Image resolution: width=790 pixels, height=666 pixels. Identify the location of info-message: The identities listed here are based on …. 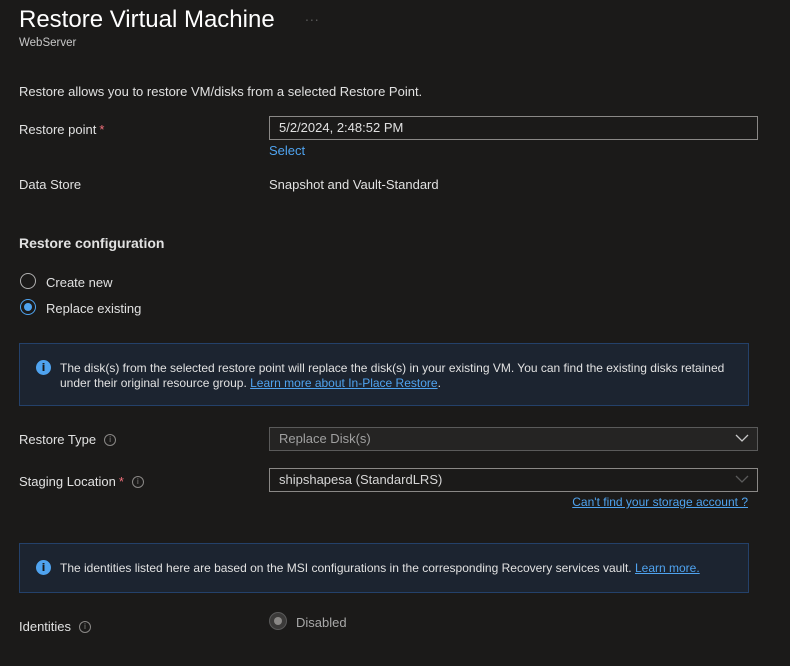
(346, 568).